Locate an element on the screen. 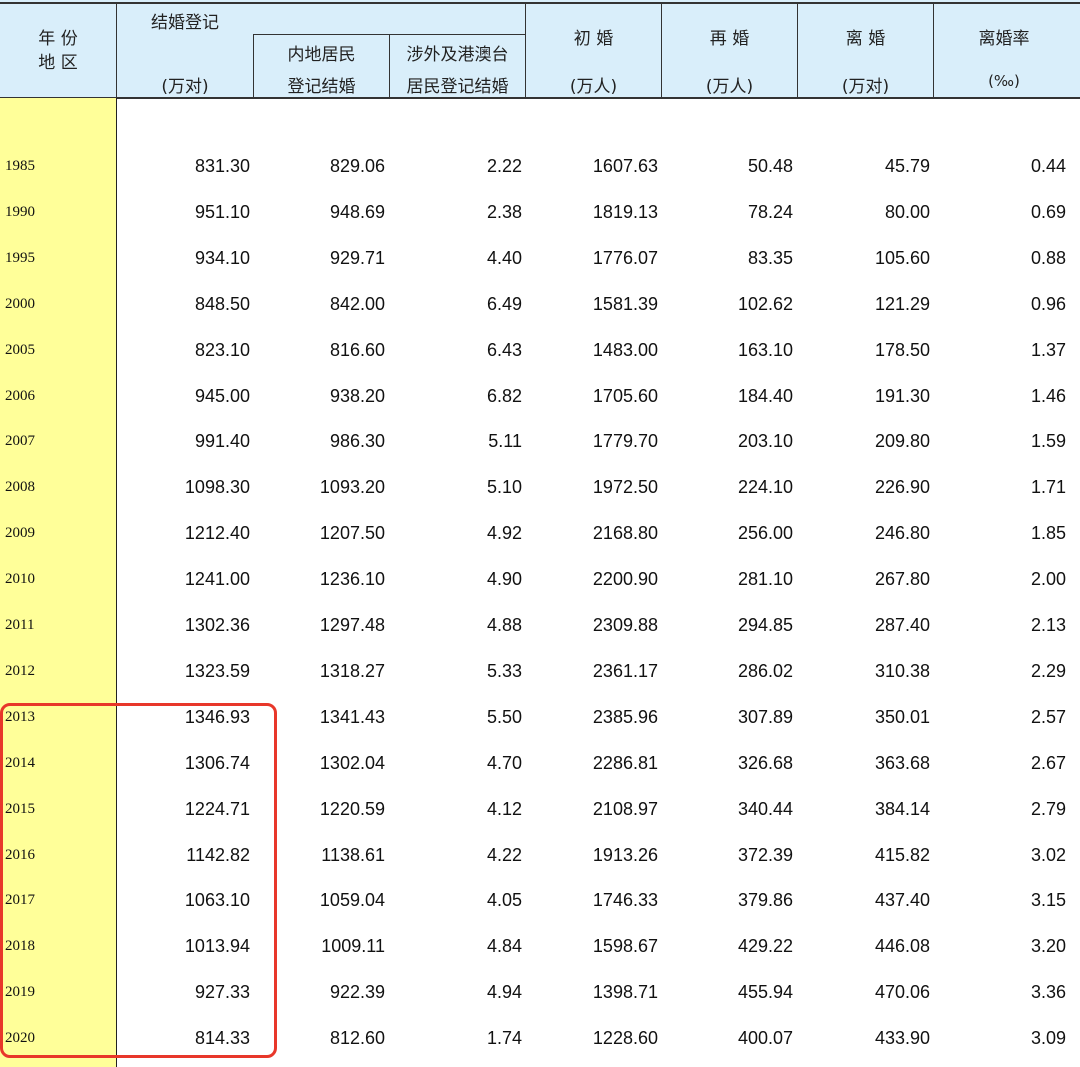  divorce-cell: 178.50 is located at coordinates (902, 350).